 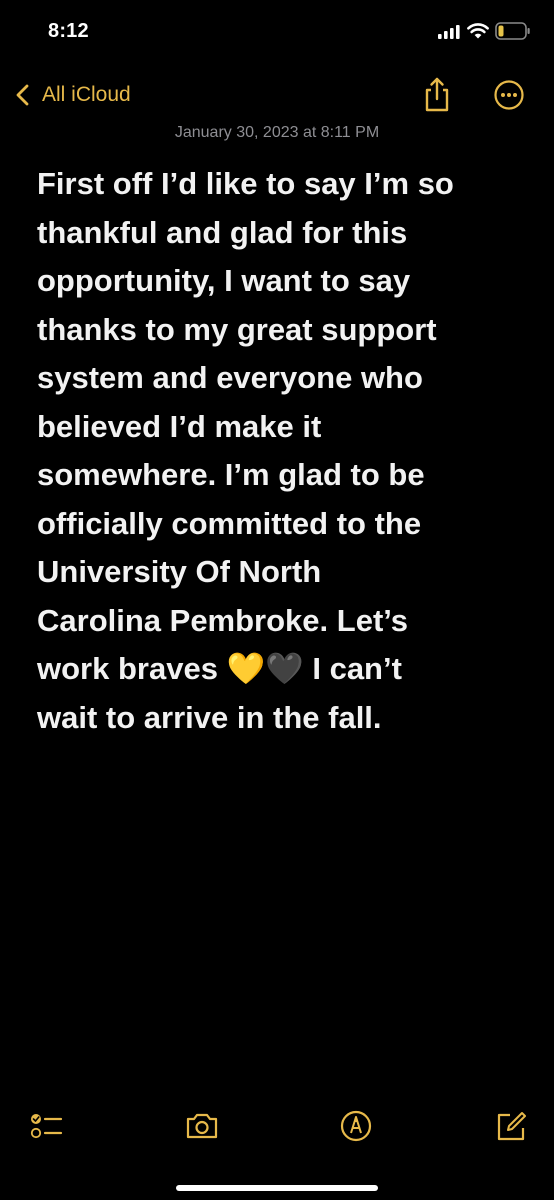 I want to click on compose-button, so click(x=511, y=1126).